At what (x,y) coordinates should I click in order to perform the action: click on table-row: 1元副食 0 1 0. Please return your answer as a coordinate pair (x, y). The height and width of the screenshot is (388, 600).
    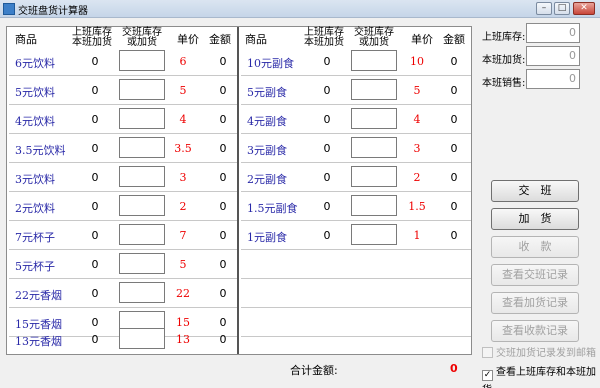
    Looking at the image, I should click on (356, 235).